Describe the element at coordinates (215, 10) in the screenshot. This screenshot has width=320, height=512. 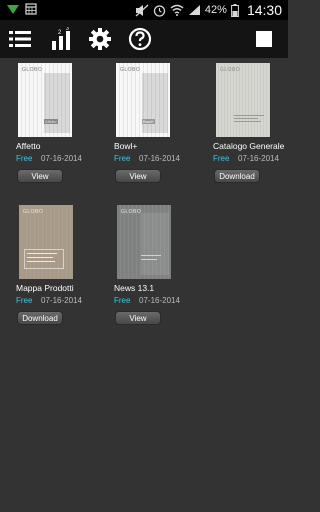
I see `battery-percent: 42%` at that location.